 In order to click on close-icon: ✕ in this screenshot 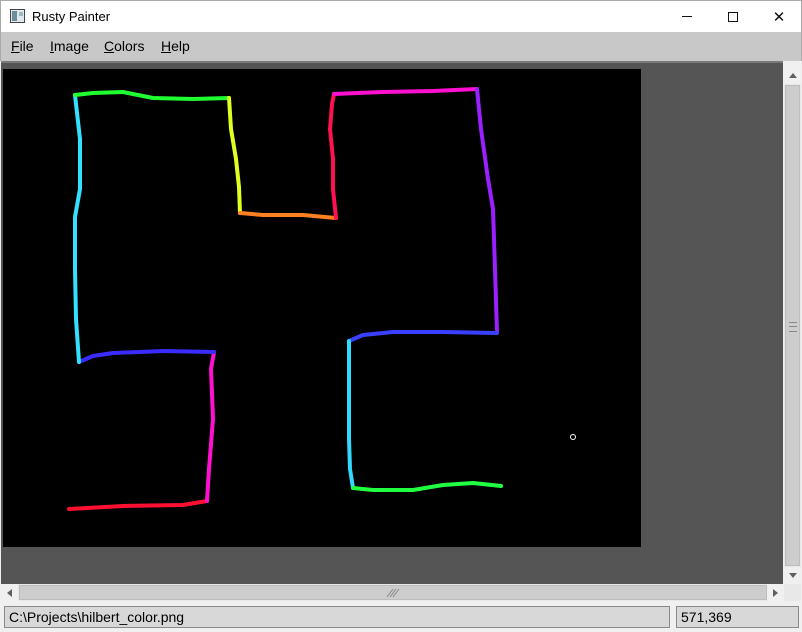, I will do `click(779, 17)`.